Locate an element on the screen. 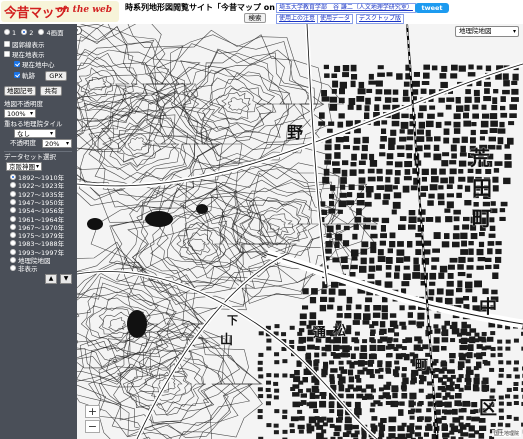 This screenshot has height=439, width=523. map-label: 下 is located at coordinates (232, 320).